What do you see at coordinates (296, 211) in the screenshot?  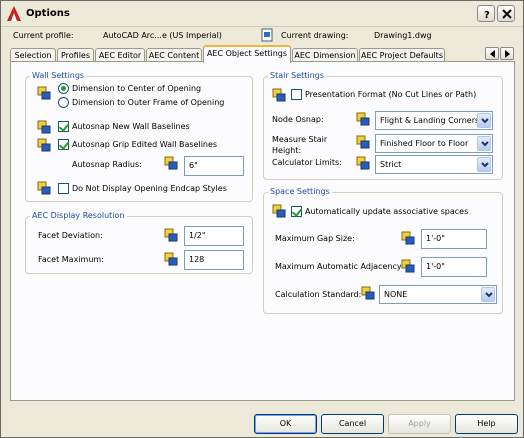 I see `auto-update-checkbox` at bounding box center [296, 211].